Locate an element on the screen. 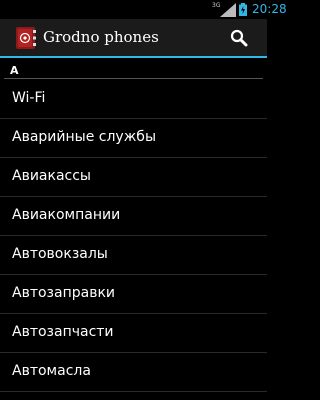 Image resolution: width=320 pixels, height=400 pixels. list-item-label: Wi-Fi is located at coordinates (29, 98).